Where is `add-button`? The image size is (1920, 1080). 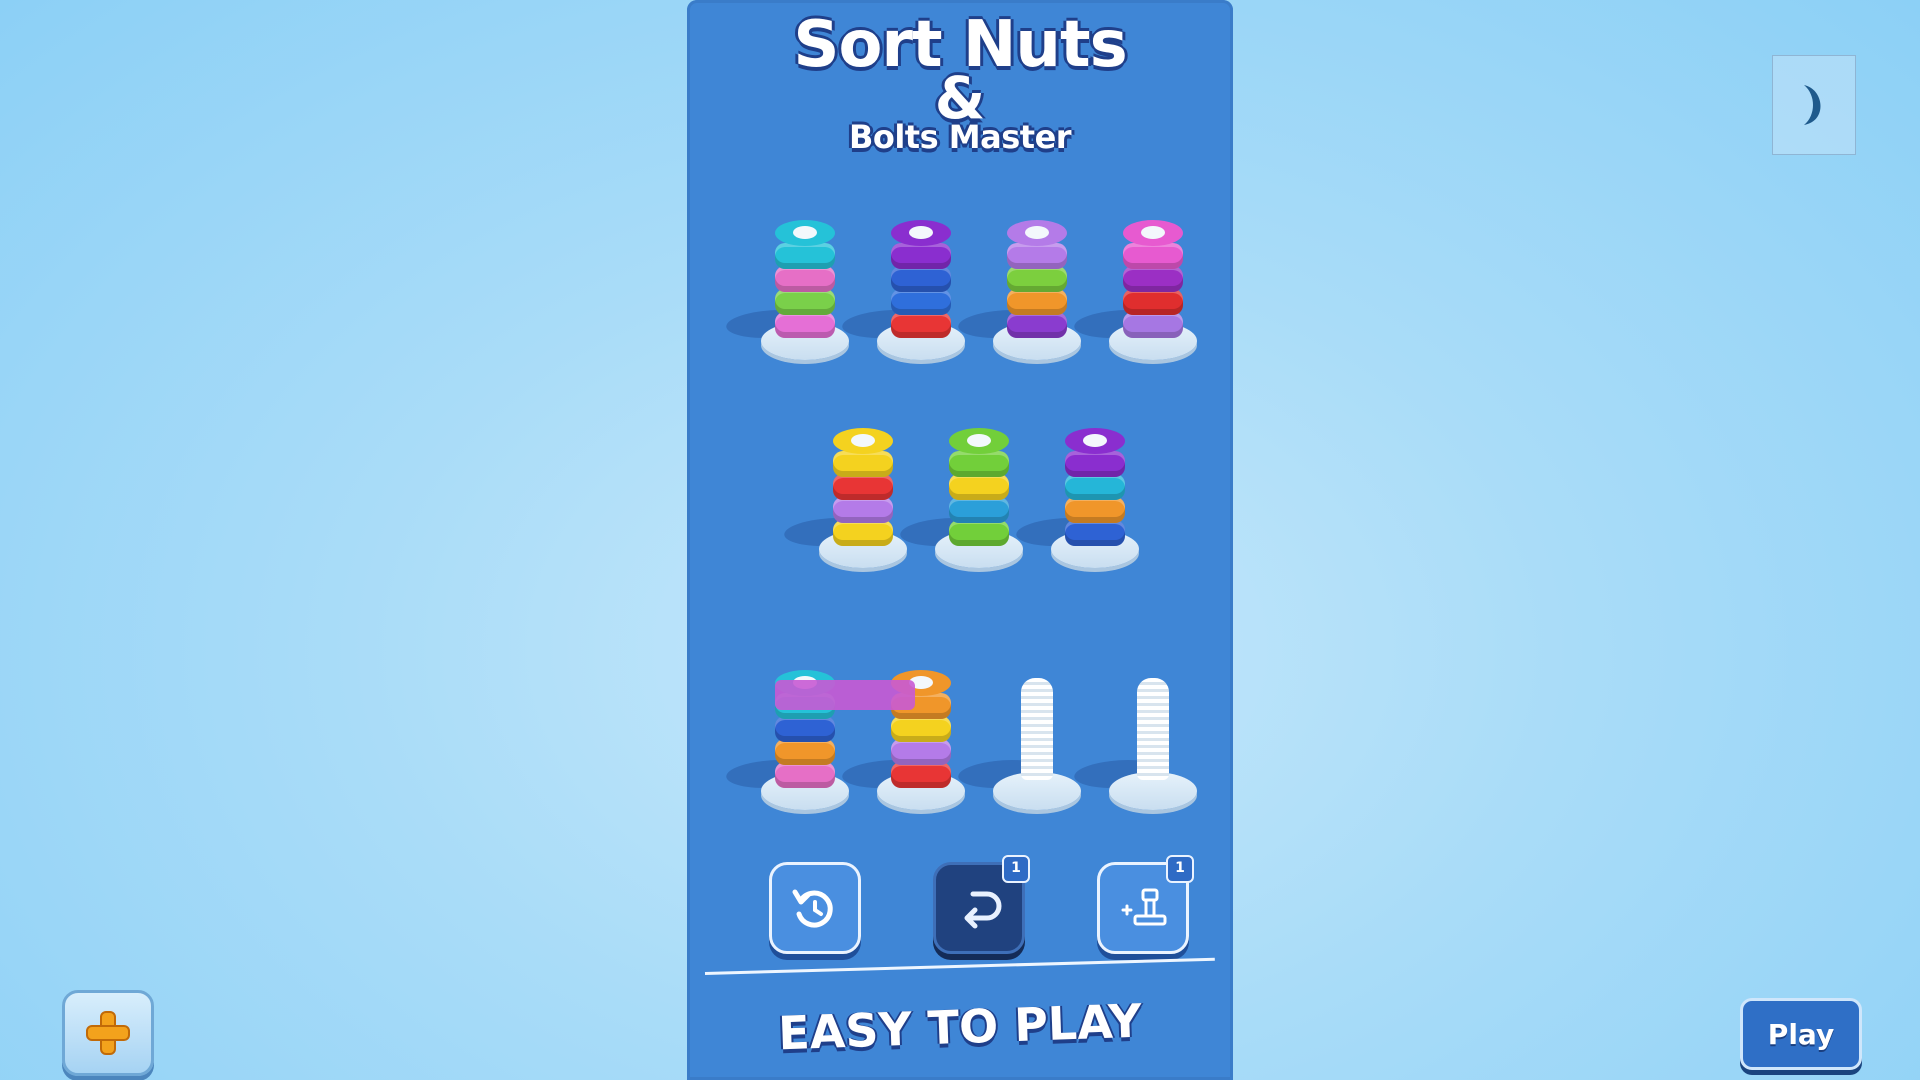
add-button is located at coordinates (108, 1033).